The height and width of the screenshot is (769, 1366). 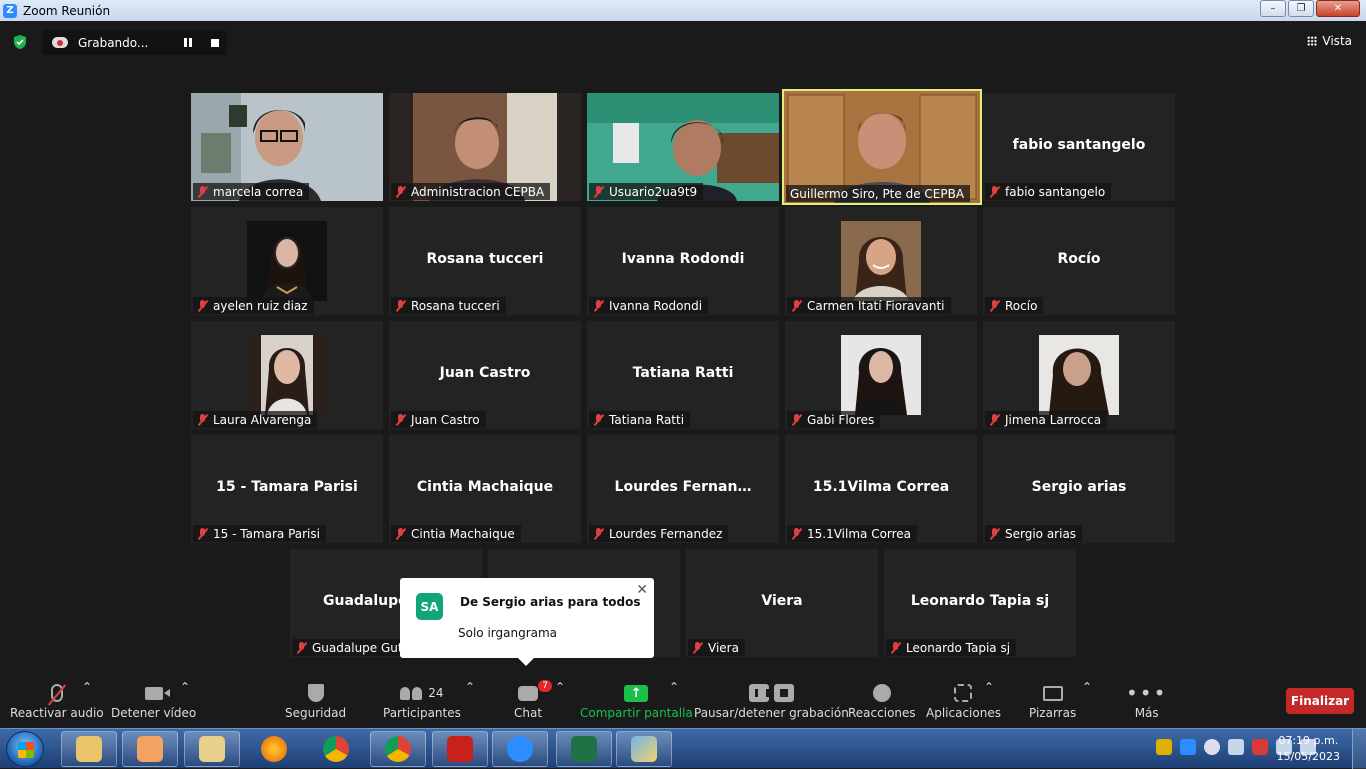 What do you see at coordinates (315, 700) in the screenshot?
I see `security-button: Seguridad` at bounding box center [315, 700].